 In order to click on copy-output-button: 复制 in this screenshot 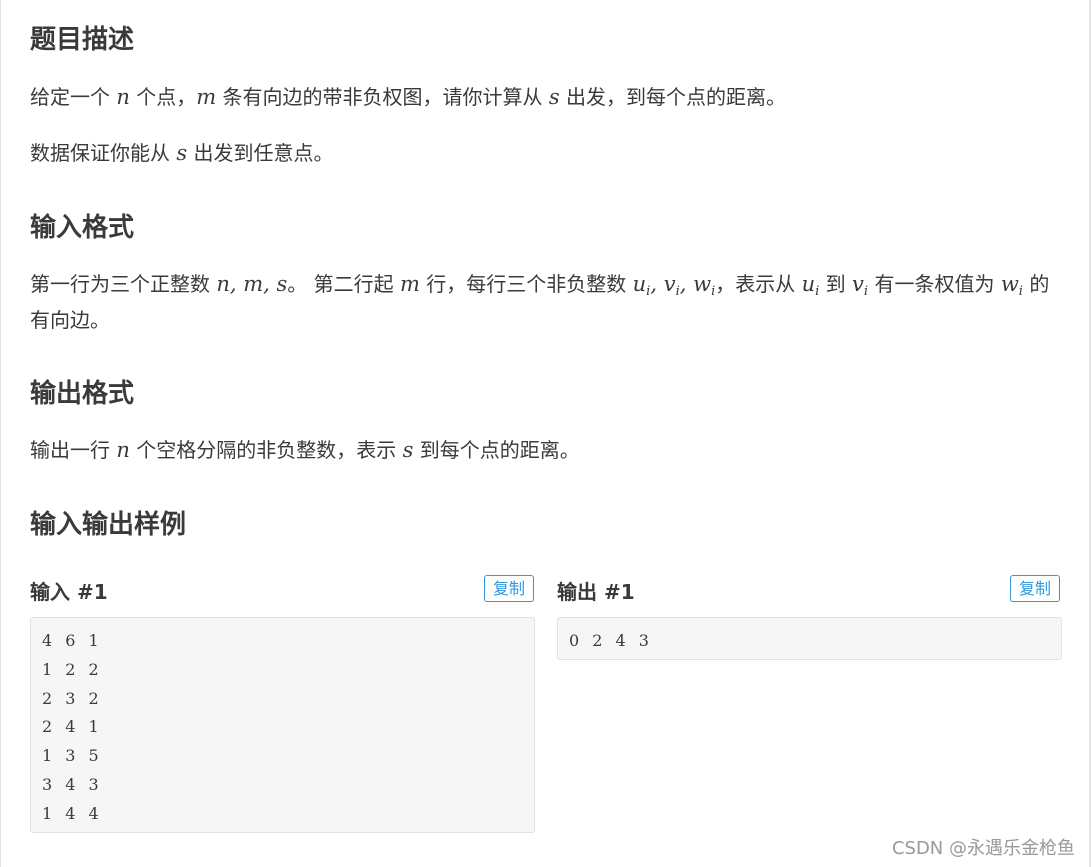, I will do `click(1035, 588)`.